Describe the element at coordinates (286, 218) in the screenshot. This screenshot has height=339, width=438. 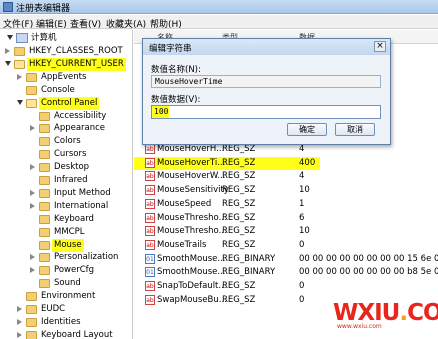
I see `list-row: ab MouseThresho... REG_SZ 6` at that location.